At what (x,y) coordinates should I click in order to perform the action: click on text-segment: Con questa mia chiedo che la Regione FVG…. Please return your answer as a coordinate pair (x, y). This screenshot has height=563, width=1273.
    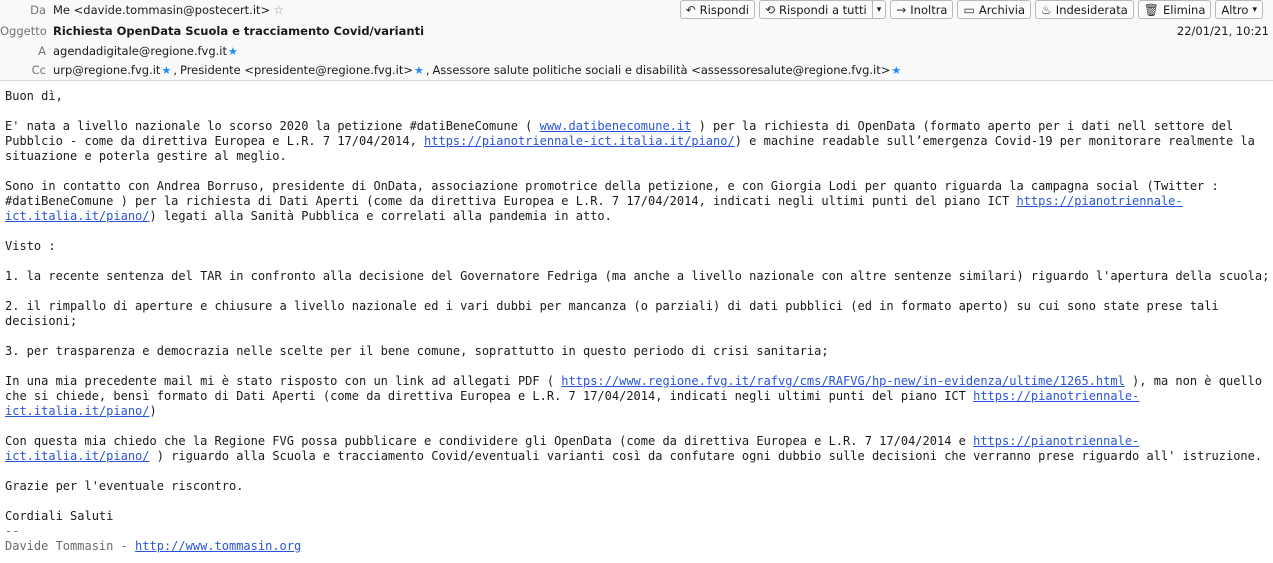
    Looking at the image, I should click on (489, 441).